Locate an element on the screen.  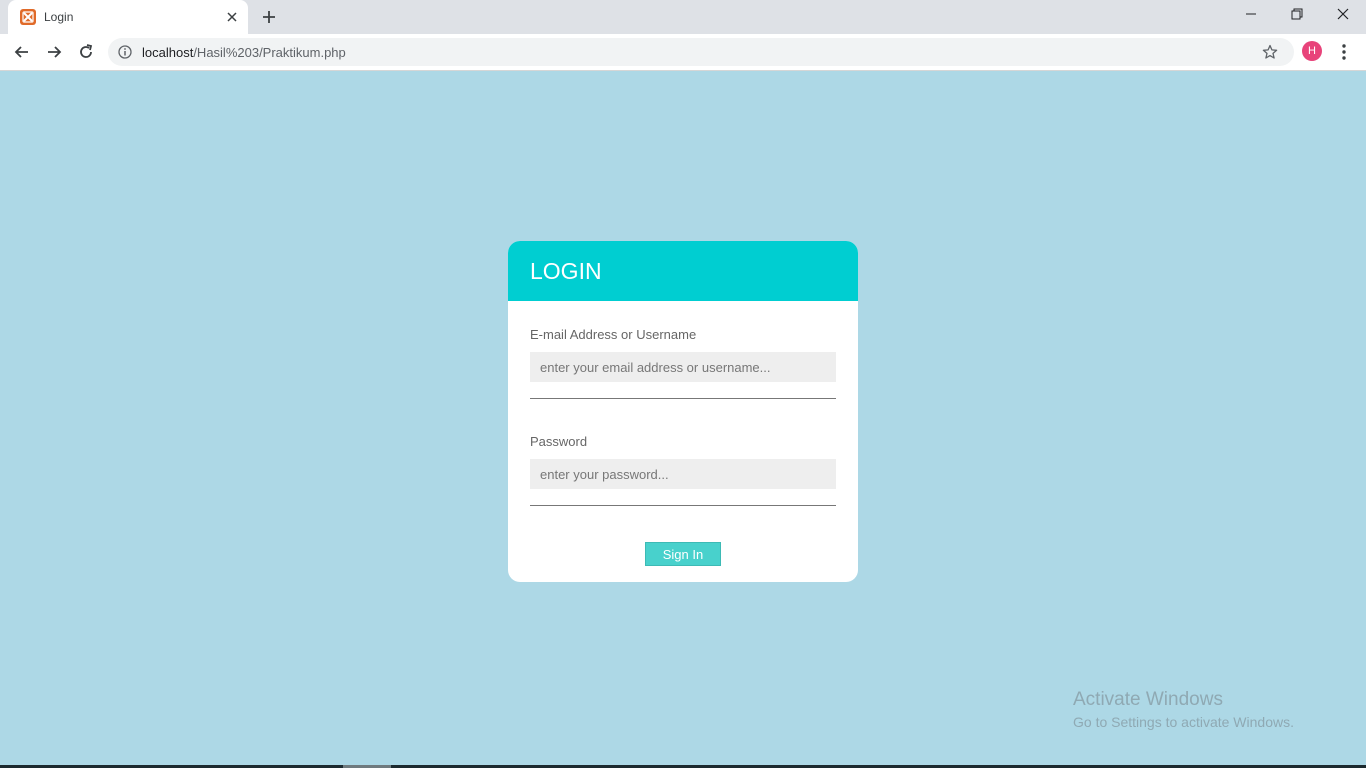
browser-toolbar: localhost/Hasil%203/Praktikum.php H is located at coordinates (683, 52).